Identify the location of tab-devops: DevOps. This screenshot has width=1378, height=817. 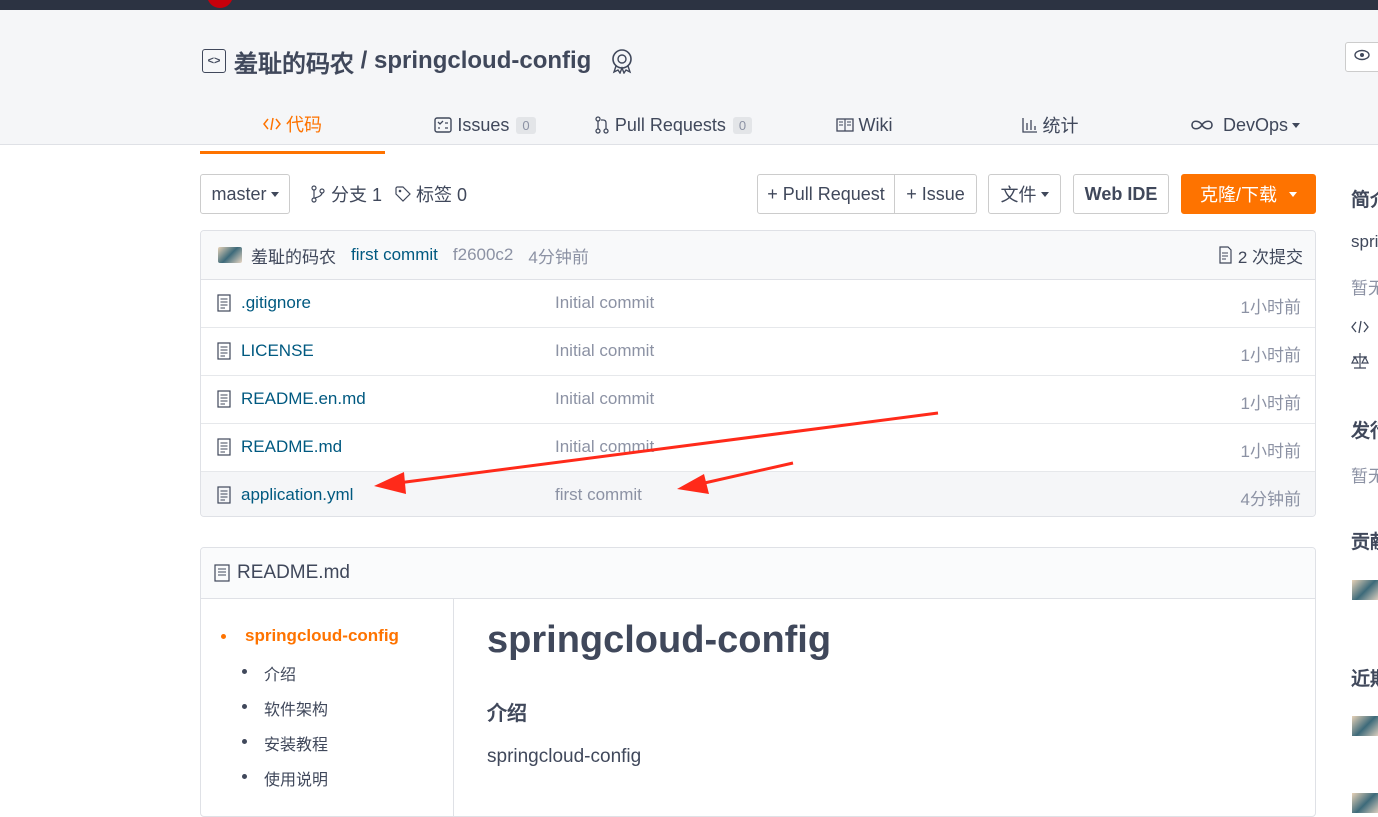
(1245, 125).